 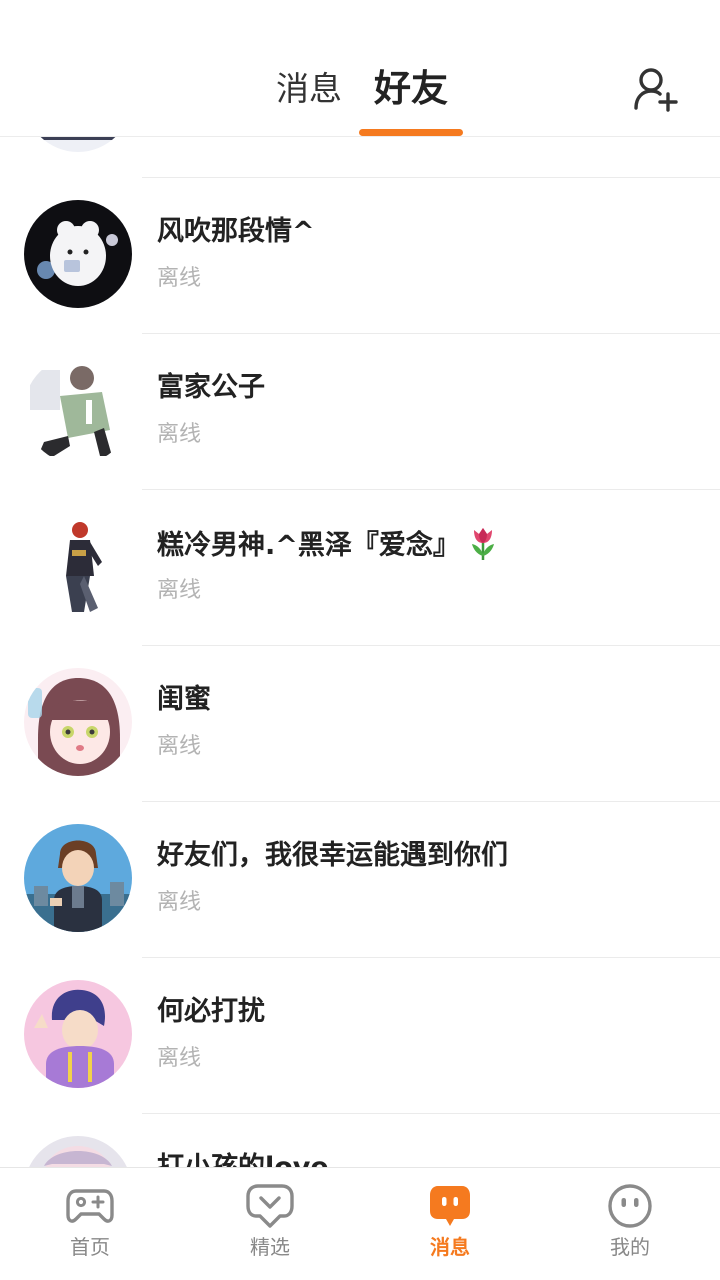 What do you see at coordinates (482, 544) in the screenshot?
I see `tulip-emoji-icon` at bounding box center [482, 544].